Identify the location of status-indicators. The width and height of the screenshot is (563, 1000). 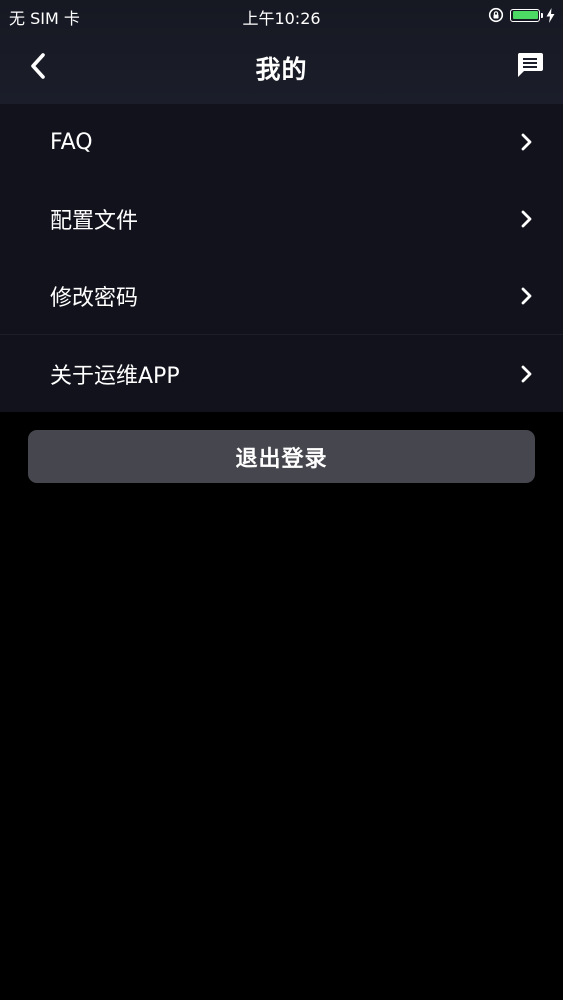
(521, 15).